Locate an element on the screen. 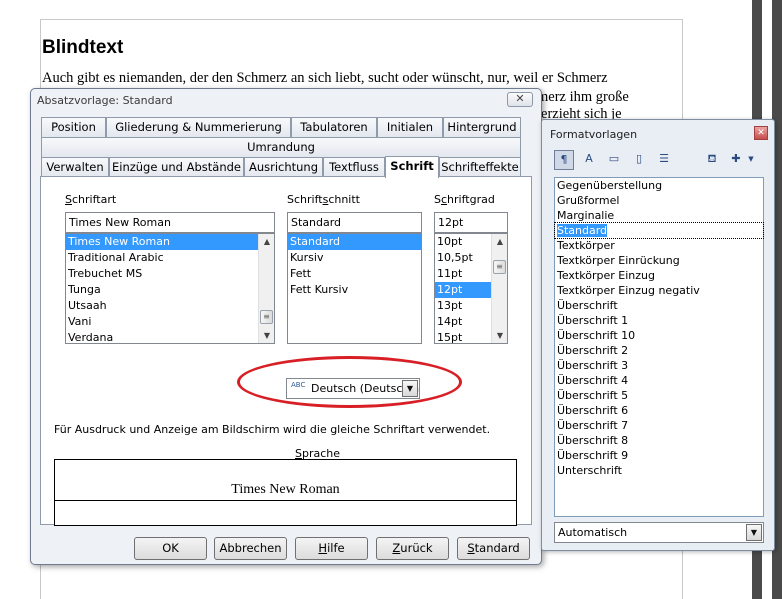  list-item: Gegenüberstellung is located at coordinates (659, 185).